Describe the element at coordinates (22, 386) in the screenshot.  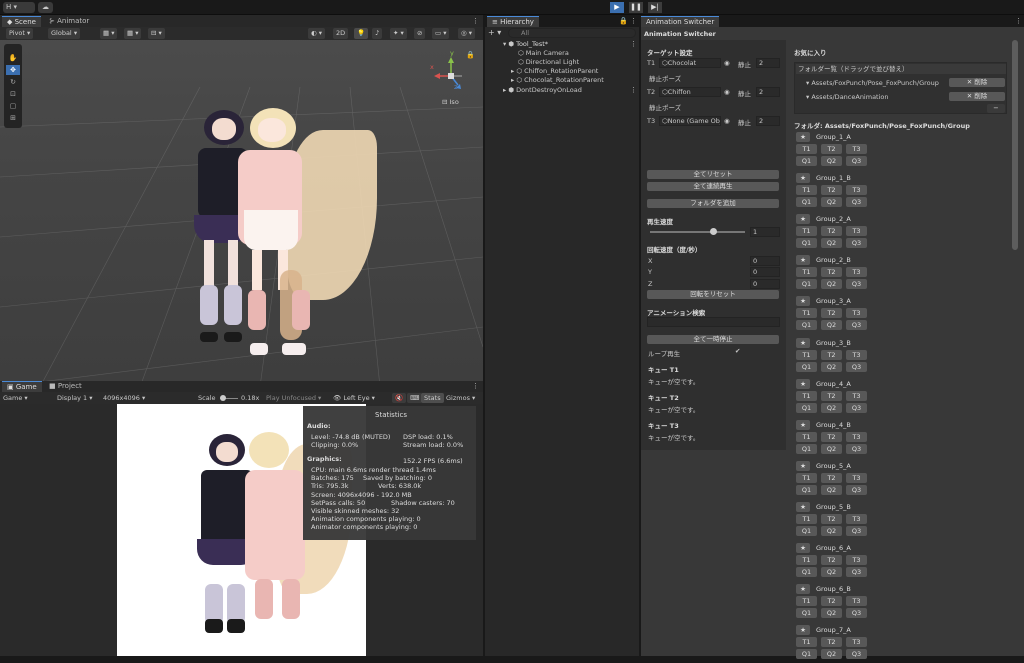
I see `tab-game: ▣ Game` at that location.